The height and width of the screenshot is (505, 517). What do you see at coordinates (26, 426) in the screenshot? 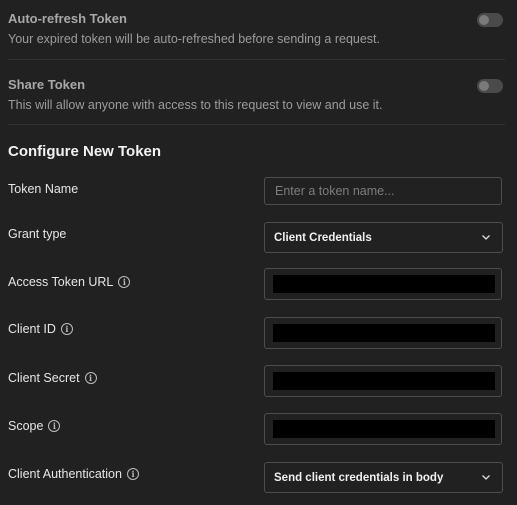
I see `scope-label-text: Scope` at bounding box center [26, 426].